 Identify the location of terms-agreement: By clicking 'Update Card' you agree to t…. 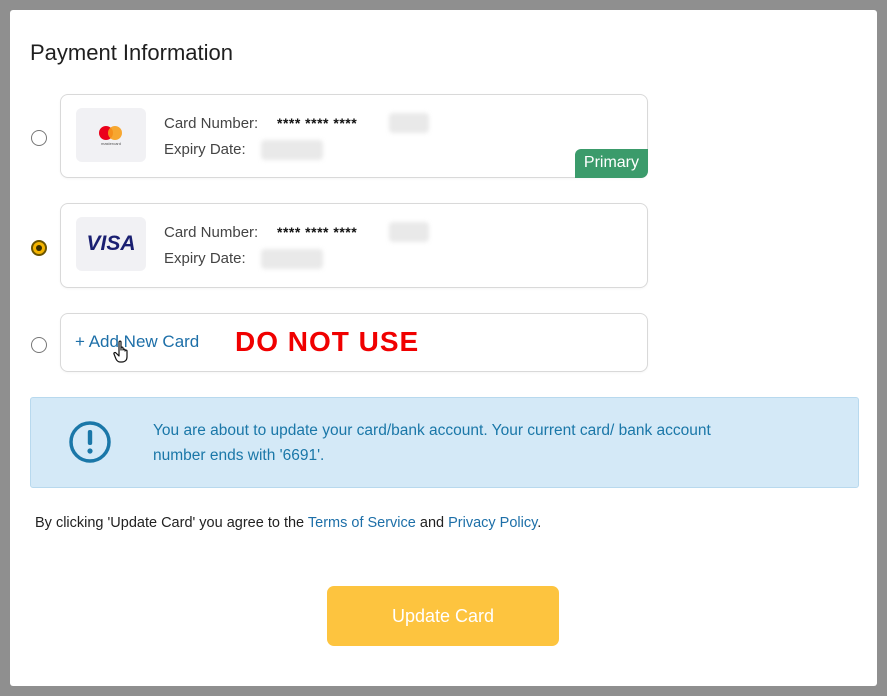
(288, 523).